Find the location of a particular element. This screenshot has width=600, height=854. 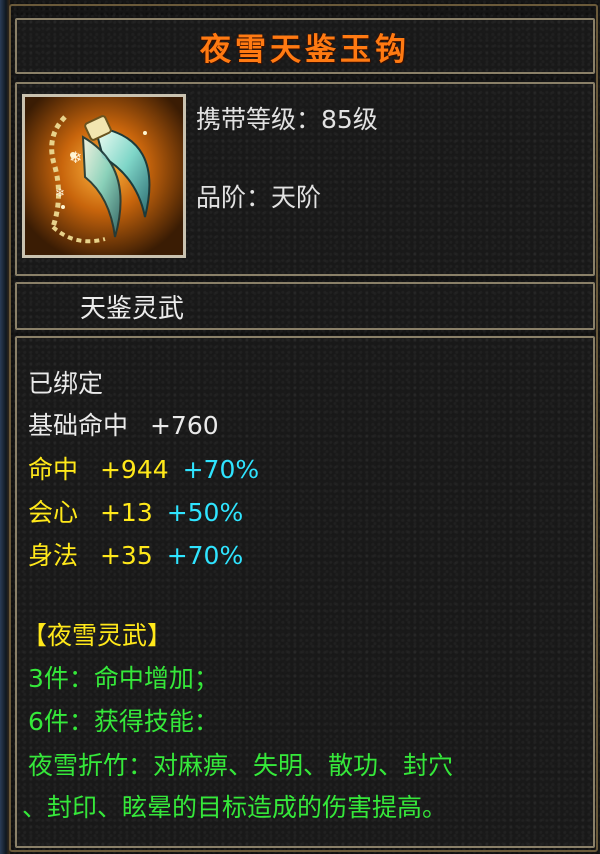

stat-crit: 会心 +13 +50% is located at coordinates (135, 511).